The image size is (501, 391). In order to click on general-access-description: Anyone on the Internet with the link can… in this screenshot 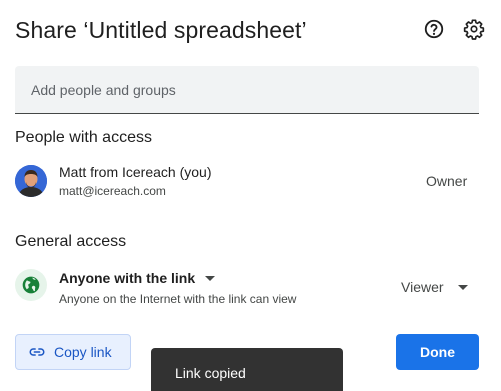, I will do `click(178, 299)`.